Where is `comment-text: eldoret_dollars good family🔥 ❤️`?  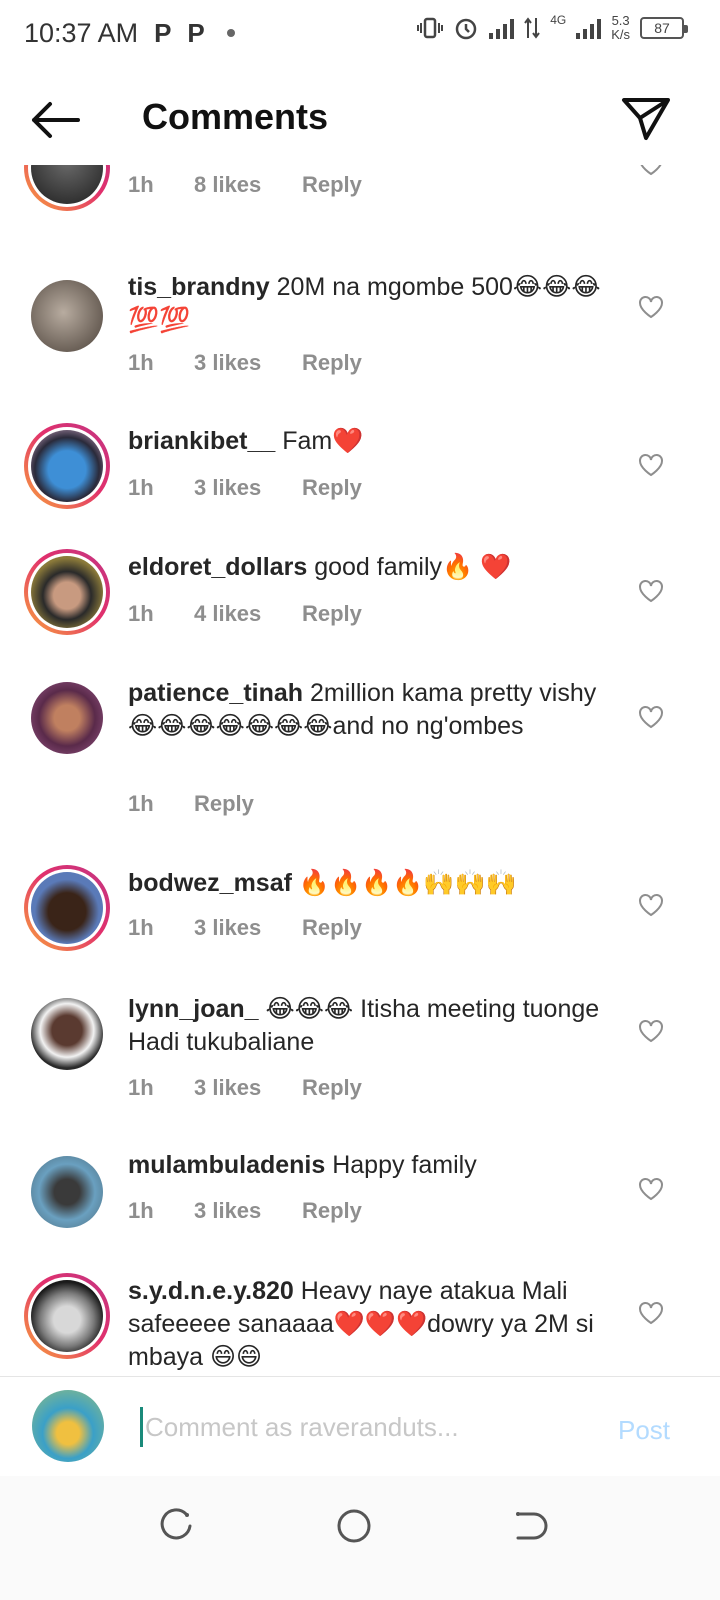
comment-text: eldoret_dollars good family🔥 ❤️ is located at coordinates (373, 567).